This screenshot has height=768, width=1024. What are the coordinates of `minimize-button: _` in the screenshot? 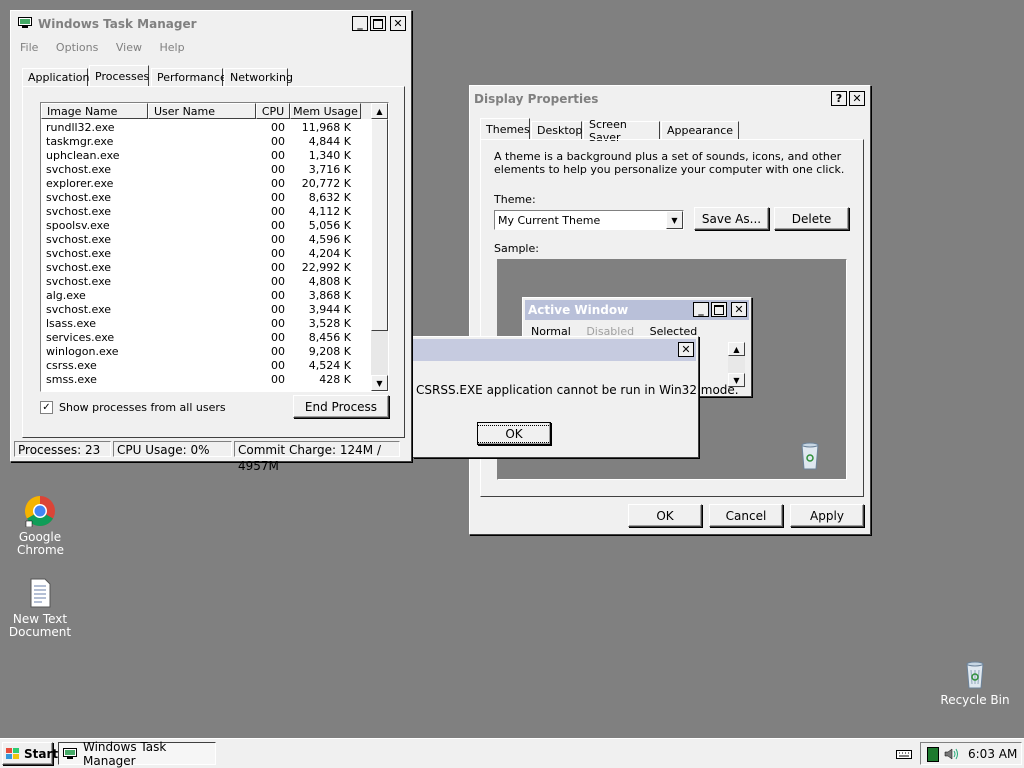 It's located at (360, 23).